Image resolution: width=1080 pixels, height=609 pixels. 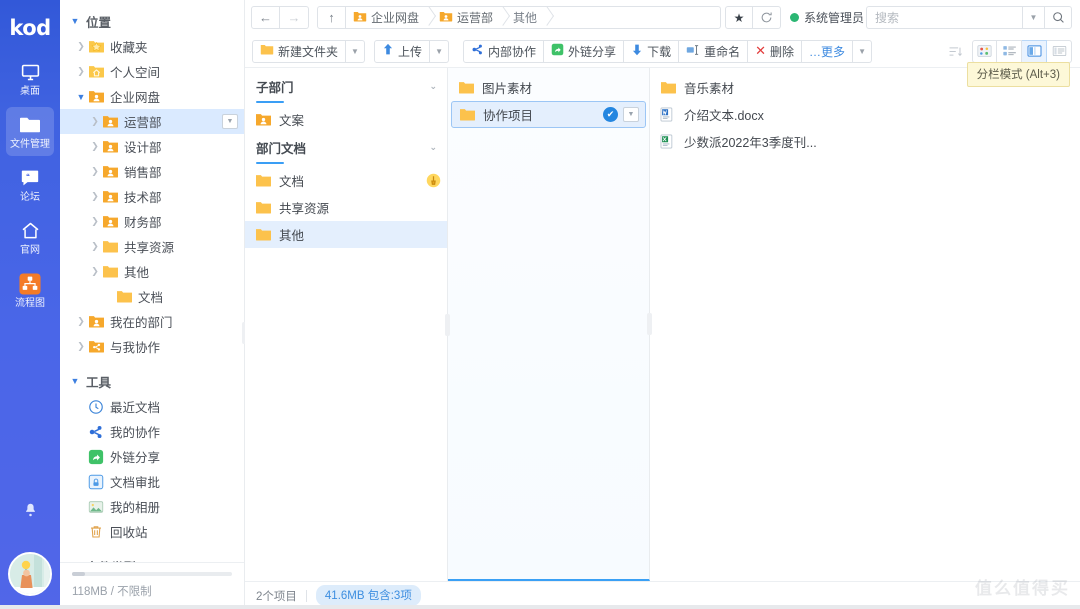 I want to click on tree-item-doc-approval: 文档审批, so click(x=152, y=481).